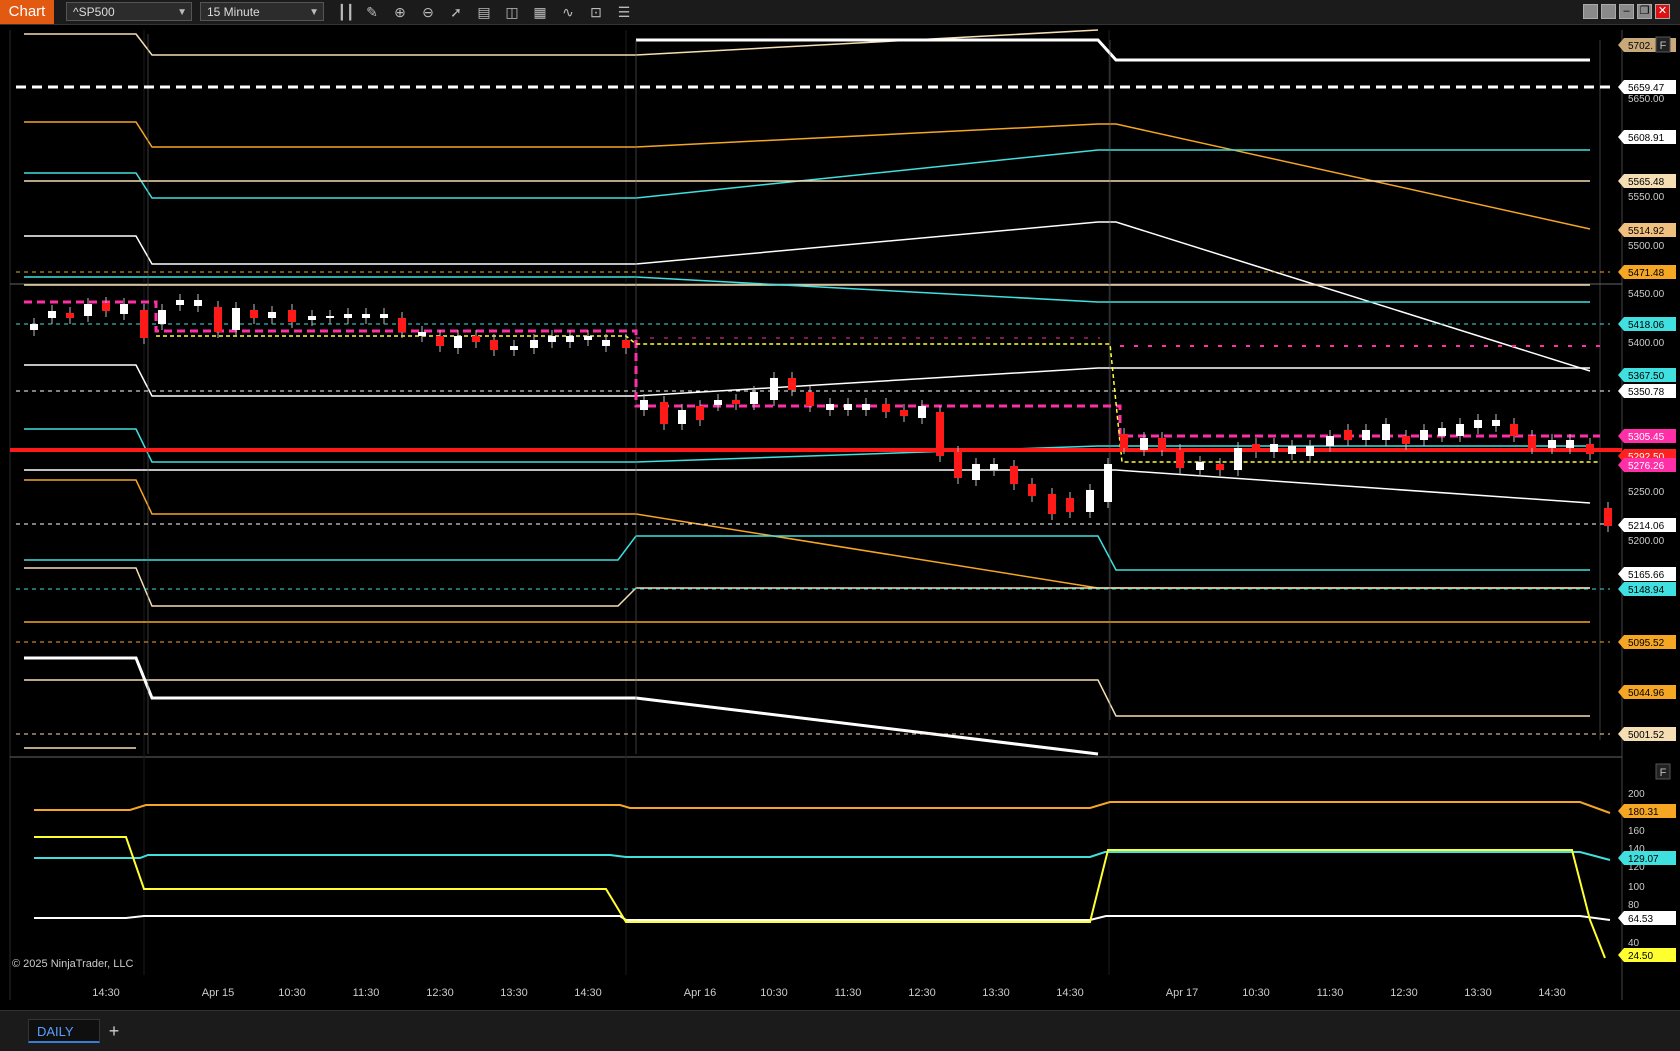 The height and width of the screenshot is (1051, 1680). What do you see at coordinates (1647, 391) in the screenshot?
I see `price-marker: 5350.78` at bounding box center [1647, 391].